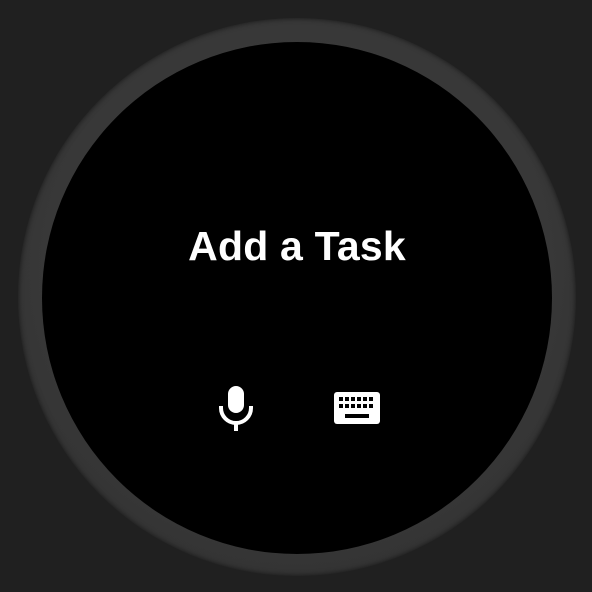  What do you see at coordinates (297, 246) in the screenshot?
I see `page-title: Add a Task` at bounding box center [297, 246].